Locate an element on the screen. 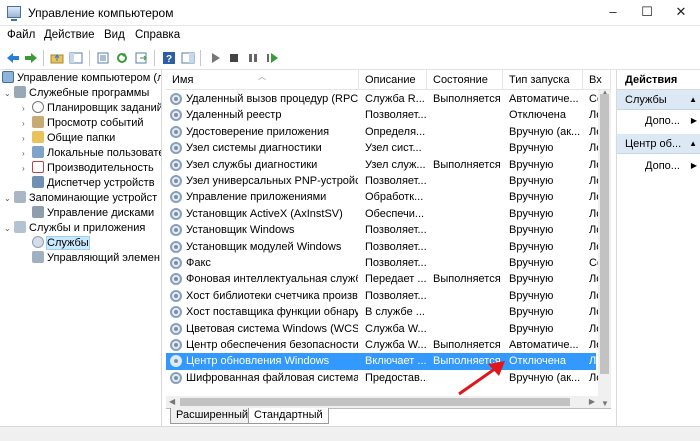 Image resolution: width=700 pixels, height=441 pixels. actions-section-services: Службы ▲ is located at coordinates (658, 100).